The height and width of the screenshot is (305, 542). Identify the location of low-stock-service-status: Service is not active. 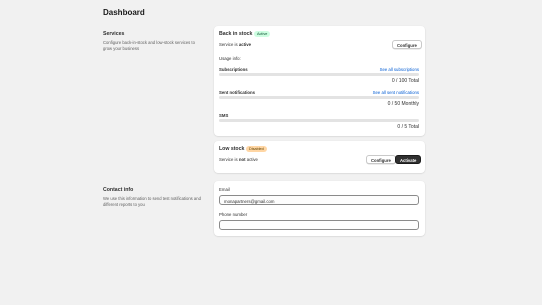
(238, 159).